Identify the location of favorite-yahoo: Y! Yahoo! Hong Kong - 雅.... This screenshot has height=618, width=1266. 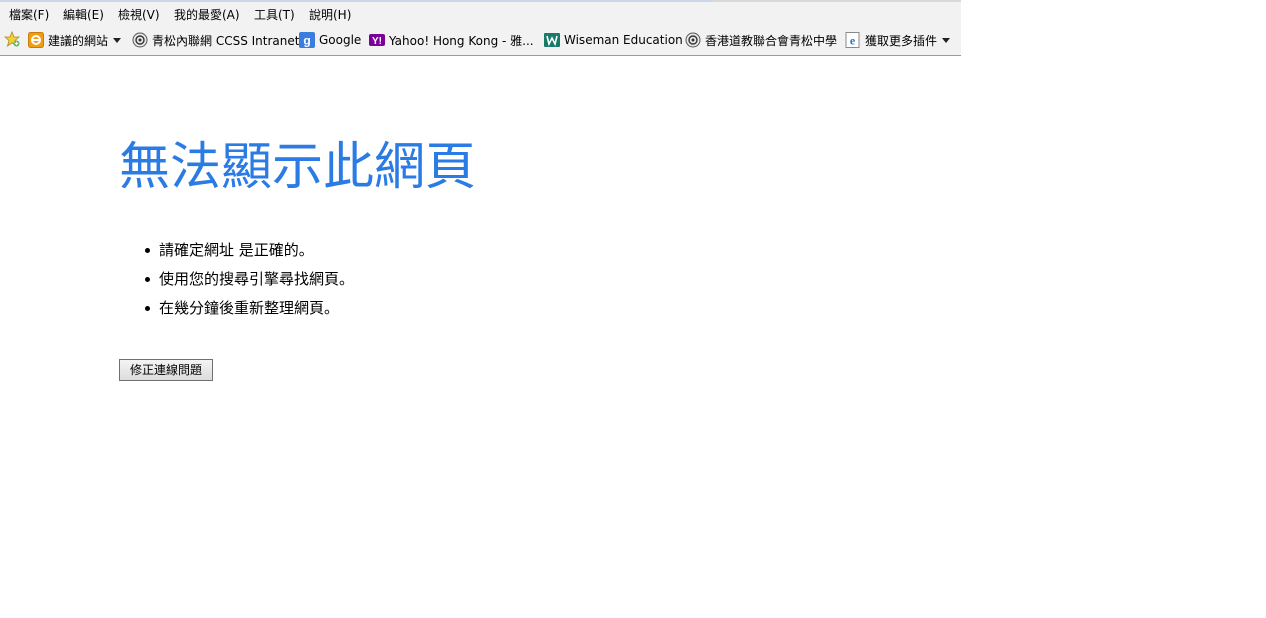
(451, 40).